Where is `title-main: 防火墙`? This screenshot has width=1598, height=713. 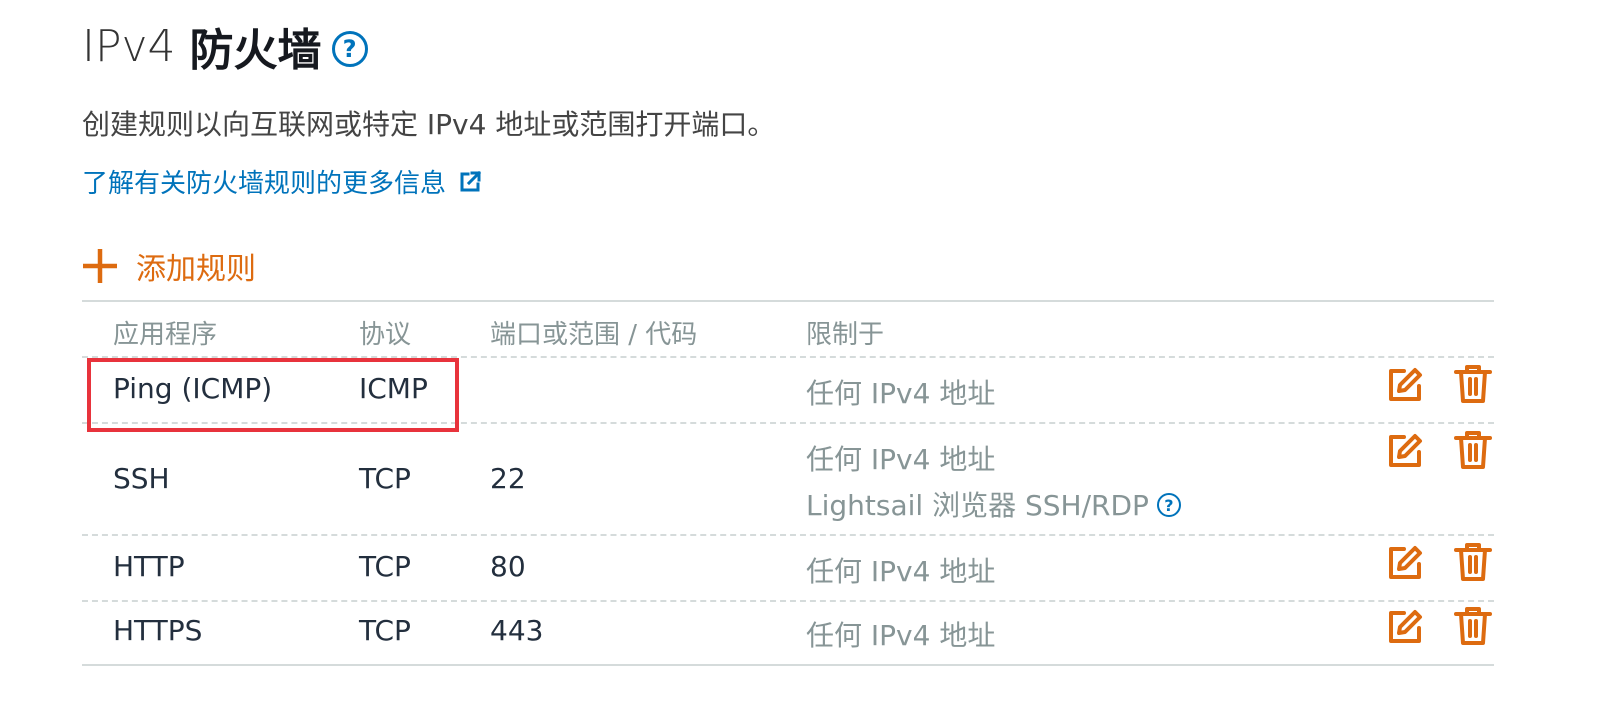 title-main: 防火墙 is located at coordinates (255, 50).